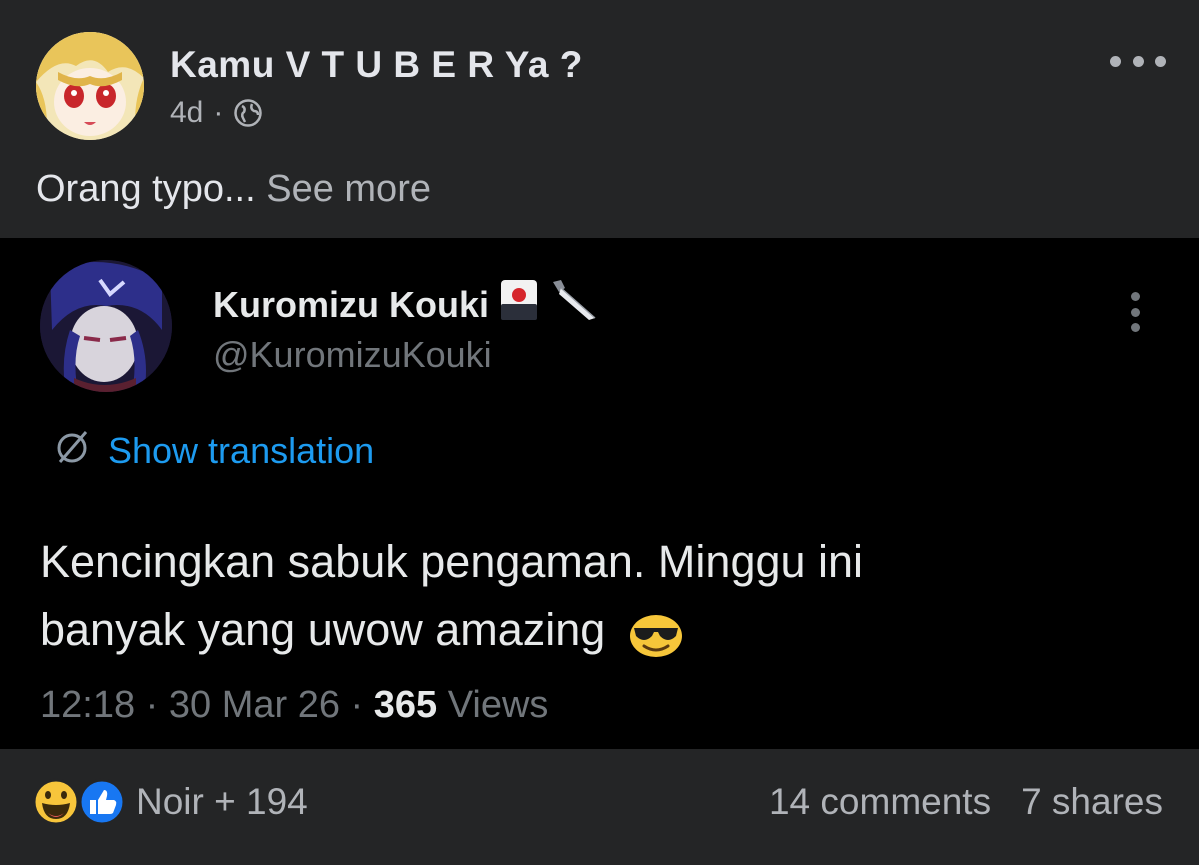 This screenshot has width=1199, height=865. What do you see at coordinates (498, 705) in the screenshot?
I see `tweet-views-label: Views` at bounding box center [498, 705].